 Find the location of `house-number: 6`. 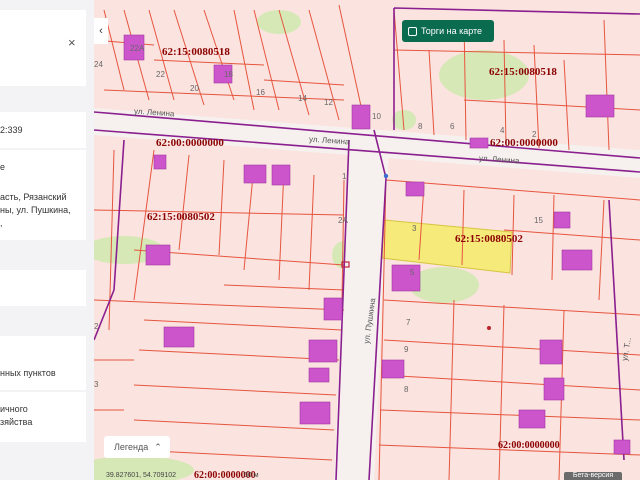

house-number: 6 is located at coordinates (452, 126).